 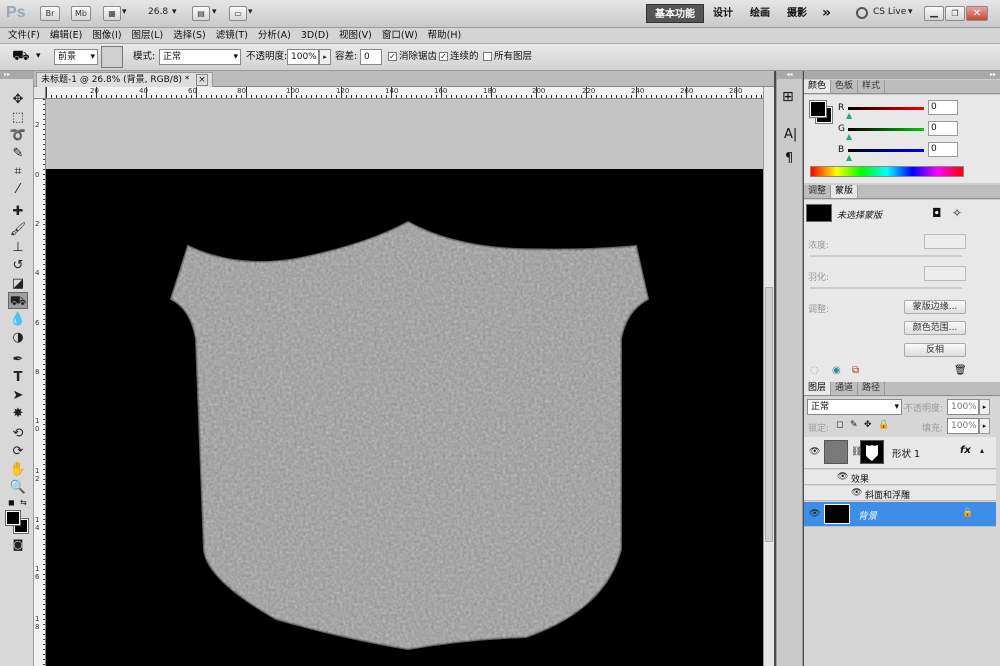 I want to click on close-window-button: ✕, so click(x=977, y=13).